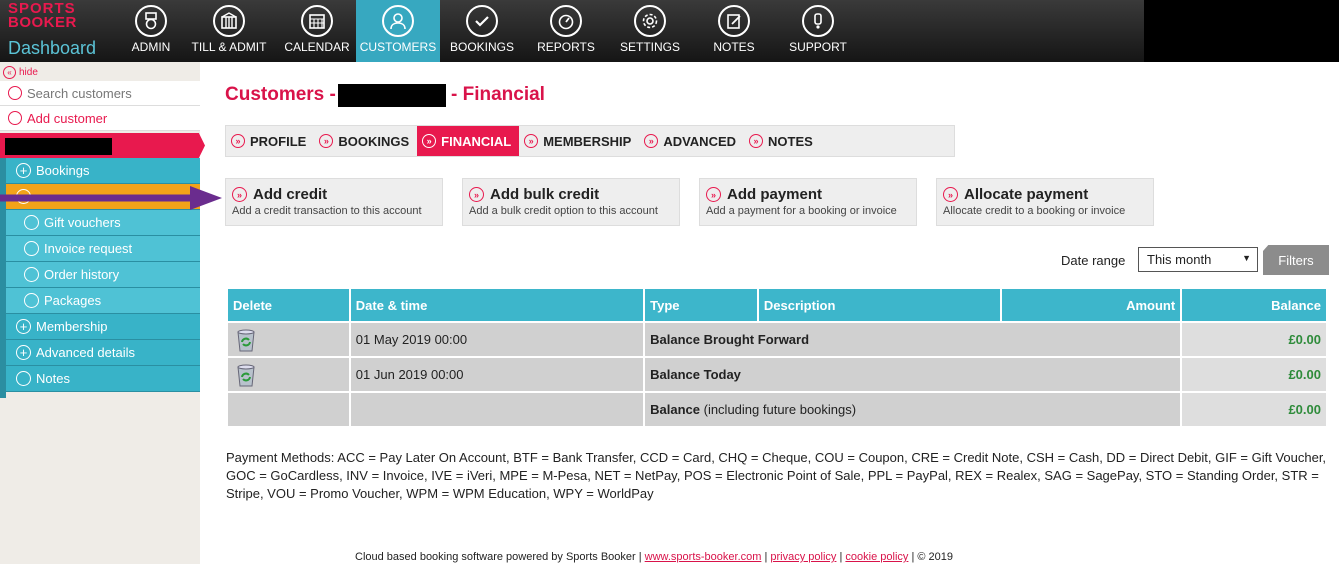  I want to click on website-link: www.sports-booker.com, so click(703, 557).